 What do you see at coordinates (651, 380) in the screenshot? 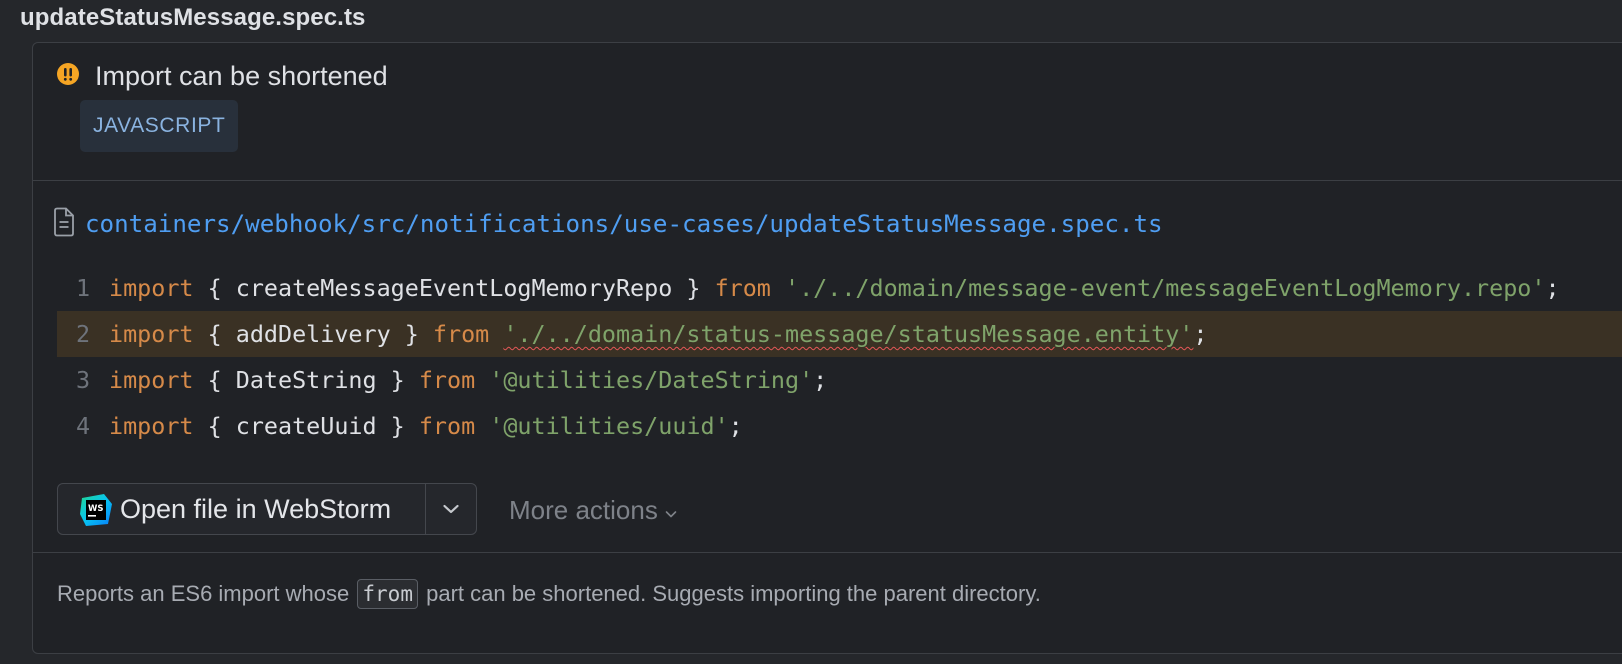
I see `import-path-string: '@utilities/DateString'` at bounding box center [651, 380].